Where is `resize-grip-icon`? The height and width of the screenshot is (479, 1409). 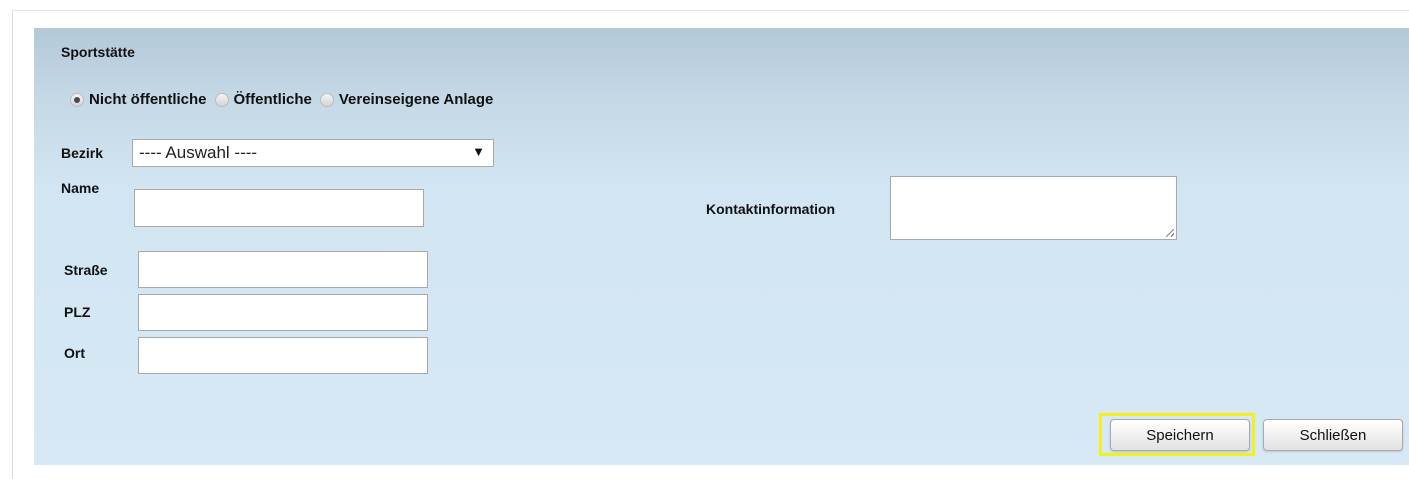
resize-grip-icon is located at coordinates (1170, 233).